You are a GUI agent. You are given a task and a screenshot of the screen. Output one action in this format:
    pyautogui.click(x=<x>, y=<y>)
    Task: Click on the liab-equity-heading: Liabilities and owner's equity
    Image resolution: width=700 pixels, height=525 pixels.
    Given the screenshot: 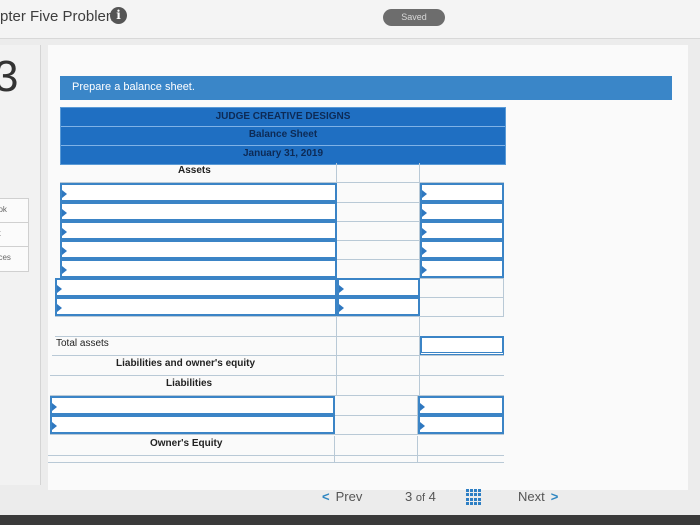 What is the action you would take?
    pyautogui.click(x=186, y=363)
    